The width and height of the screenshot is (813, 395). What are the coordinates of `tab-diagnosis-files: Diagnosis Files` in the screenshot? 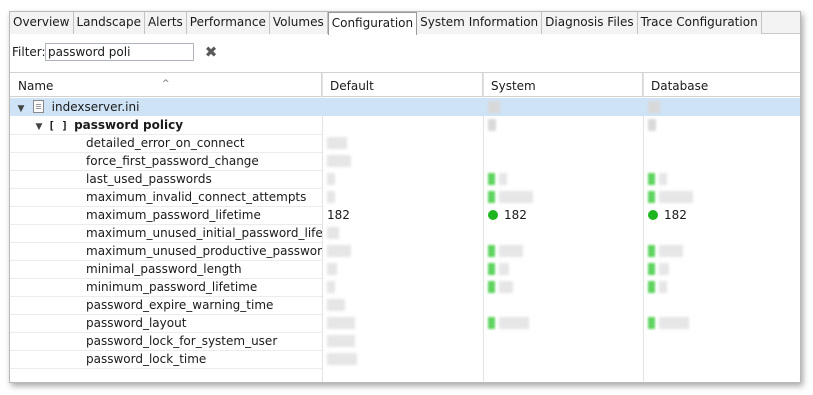 It's located at (590, 23).